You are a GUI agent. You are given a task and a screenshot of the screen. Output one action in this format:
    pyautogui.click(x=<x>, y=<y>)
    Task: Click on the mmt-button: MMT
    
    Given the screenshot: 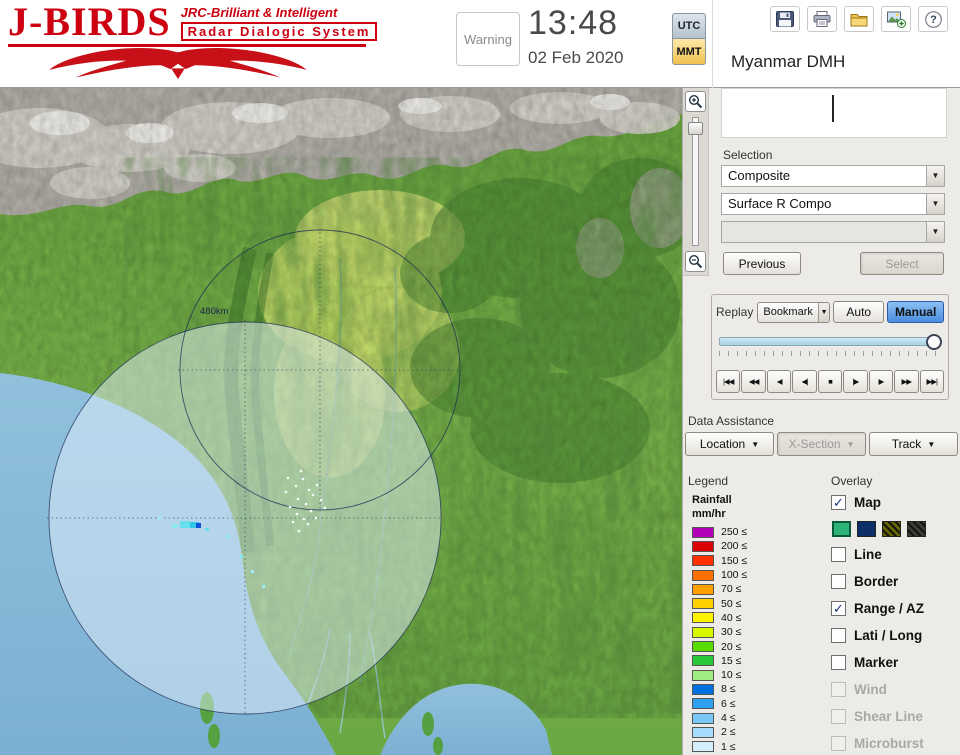 What is the action you would take?
    pyautogui.click(x=689, y=52)
    